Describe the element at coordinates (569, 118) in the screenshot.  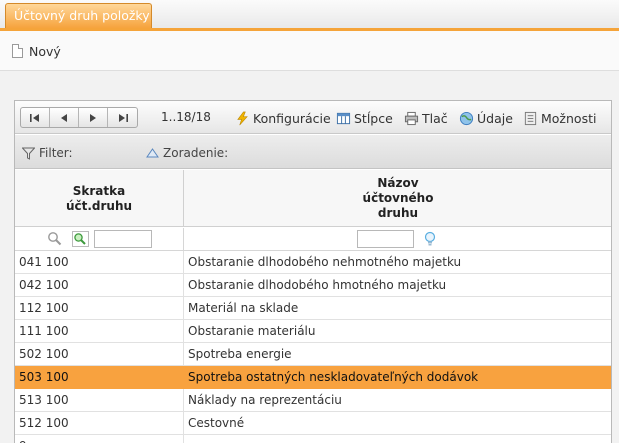
I see `options-label: Možnosti` at that location.